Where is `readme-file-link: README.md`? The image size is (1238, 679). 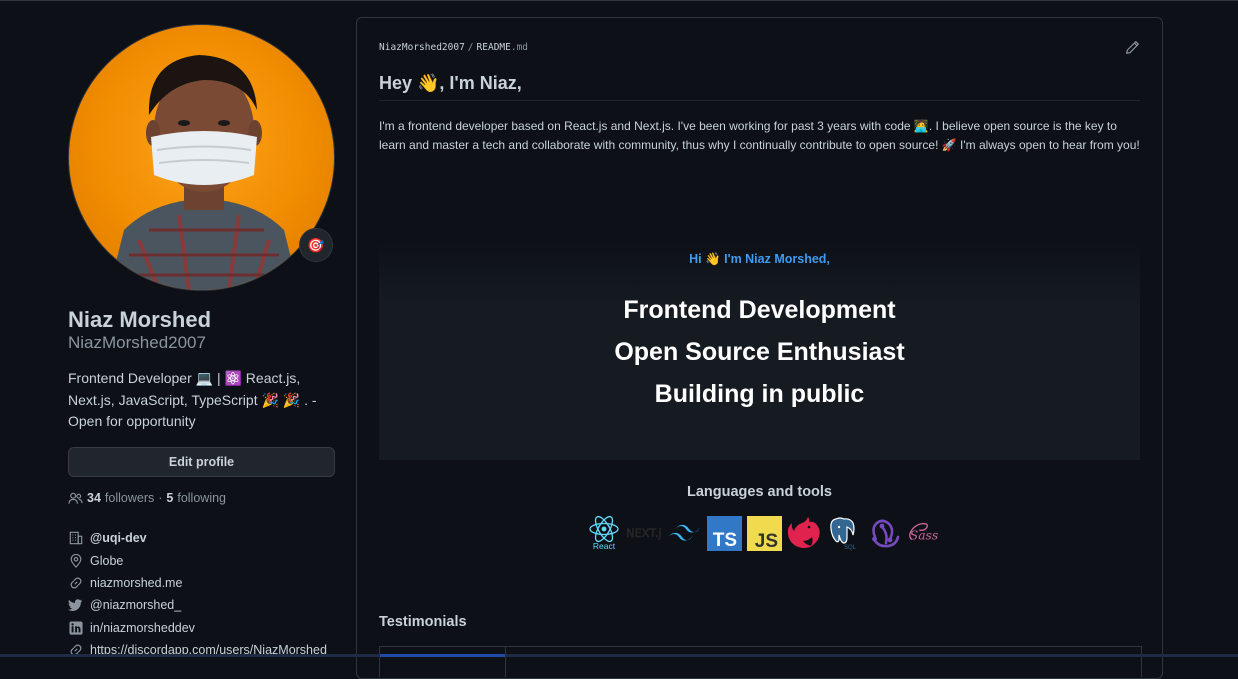
readme-file-link: README.md is located at coordinates (503, 47).